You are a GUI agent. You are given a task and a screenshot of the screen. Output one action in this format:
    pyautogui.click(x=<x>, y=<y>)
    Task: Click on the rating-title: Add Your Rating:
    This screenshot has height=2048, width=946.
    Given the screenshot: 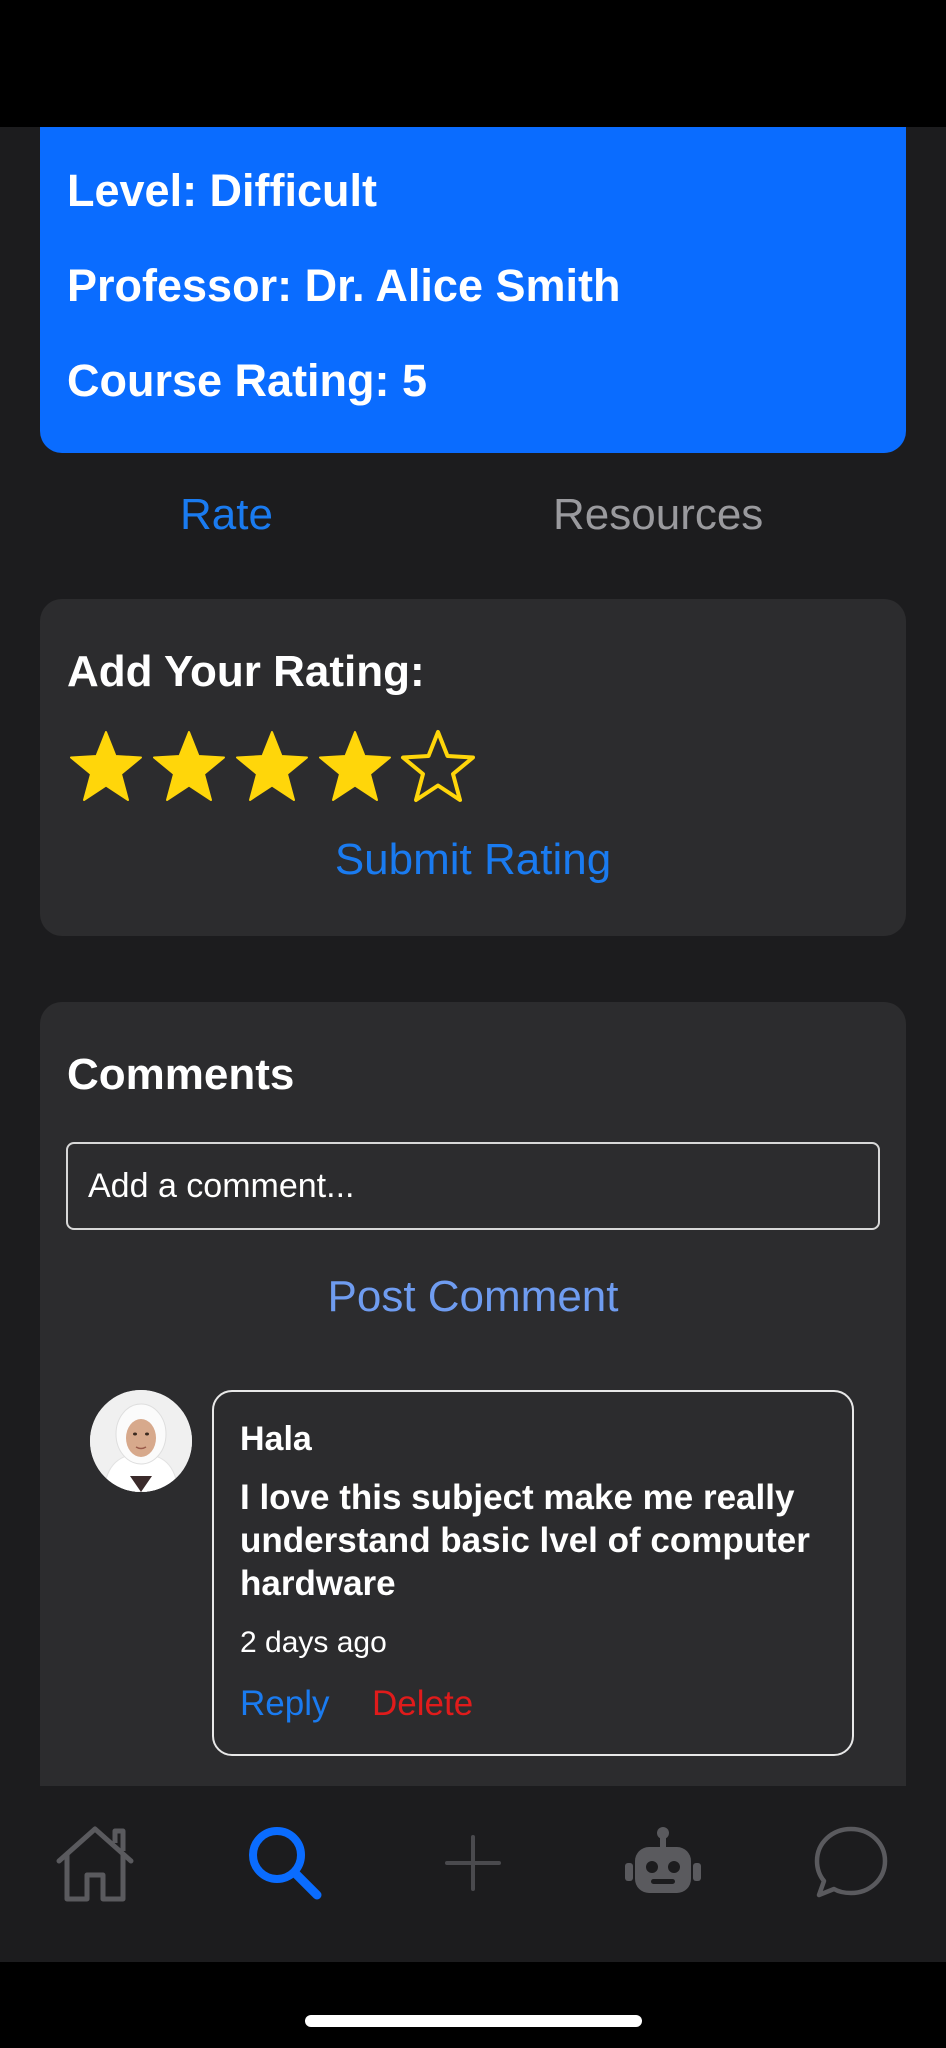 What is the action you would take?
    pyautogui.click(x=246, y=671)
    